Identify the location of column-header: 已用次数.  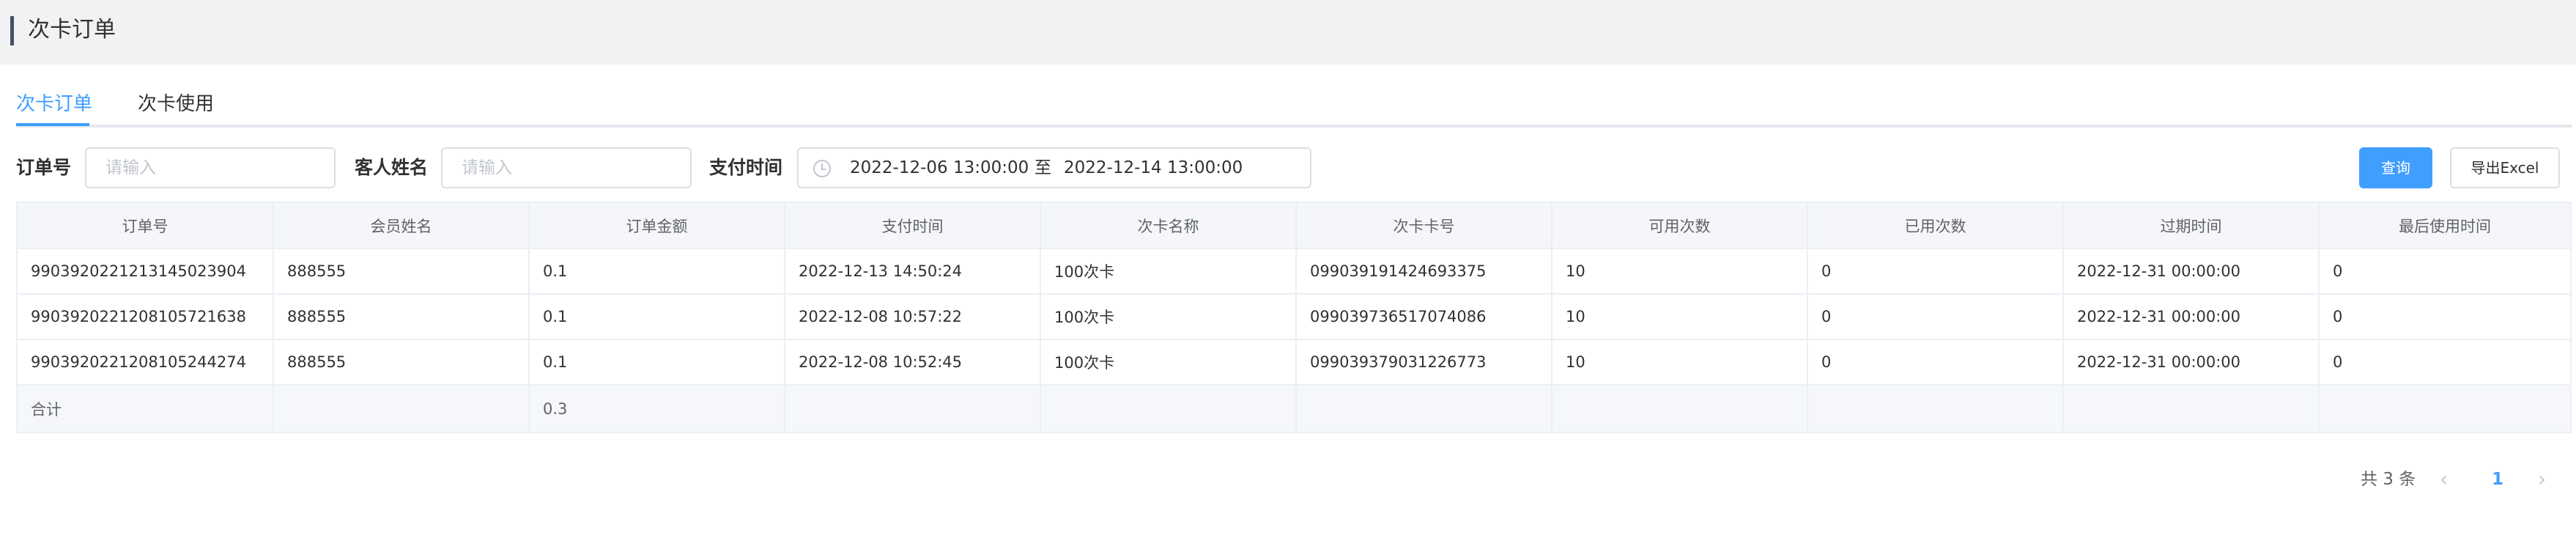
(1935, 226).